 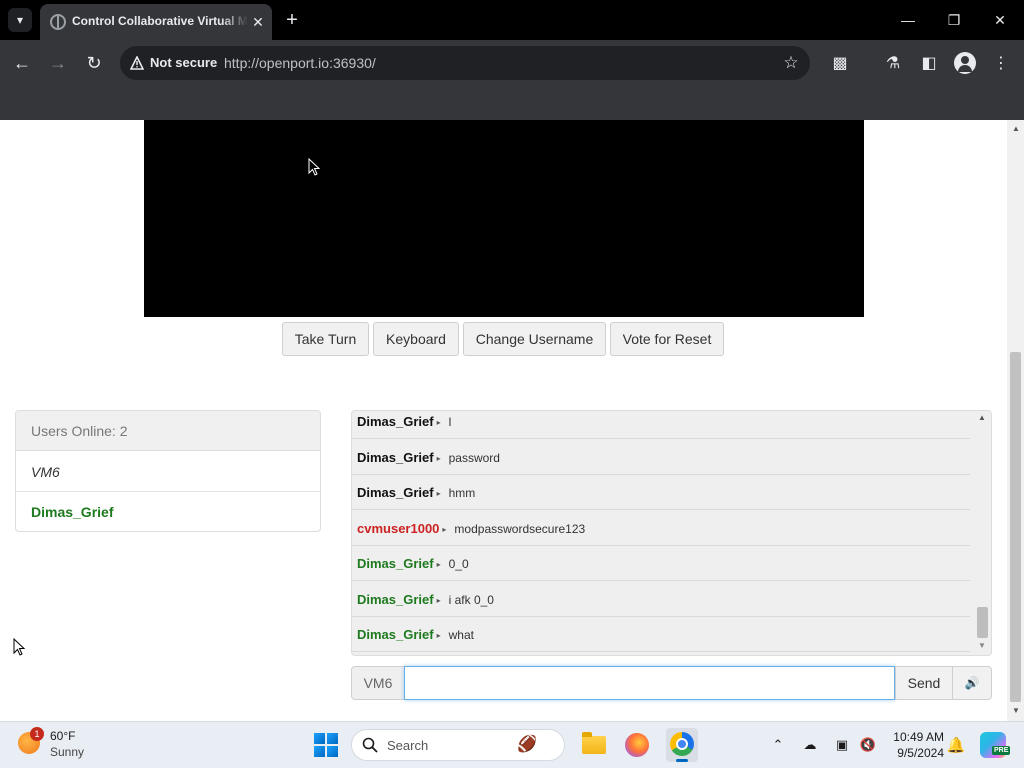 I want to click on speaker-icon: 🔊, so click(x=972, y=683).